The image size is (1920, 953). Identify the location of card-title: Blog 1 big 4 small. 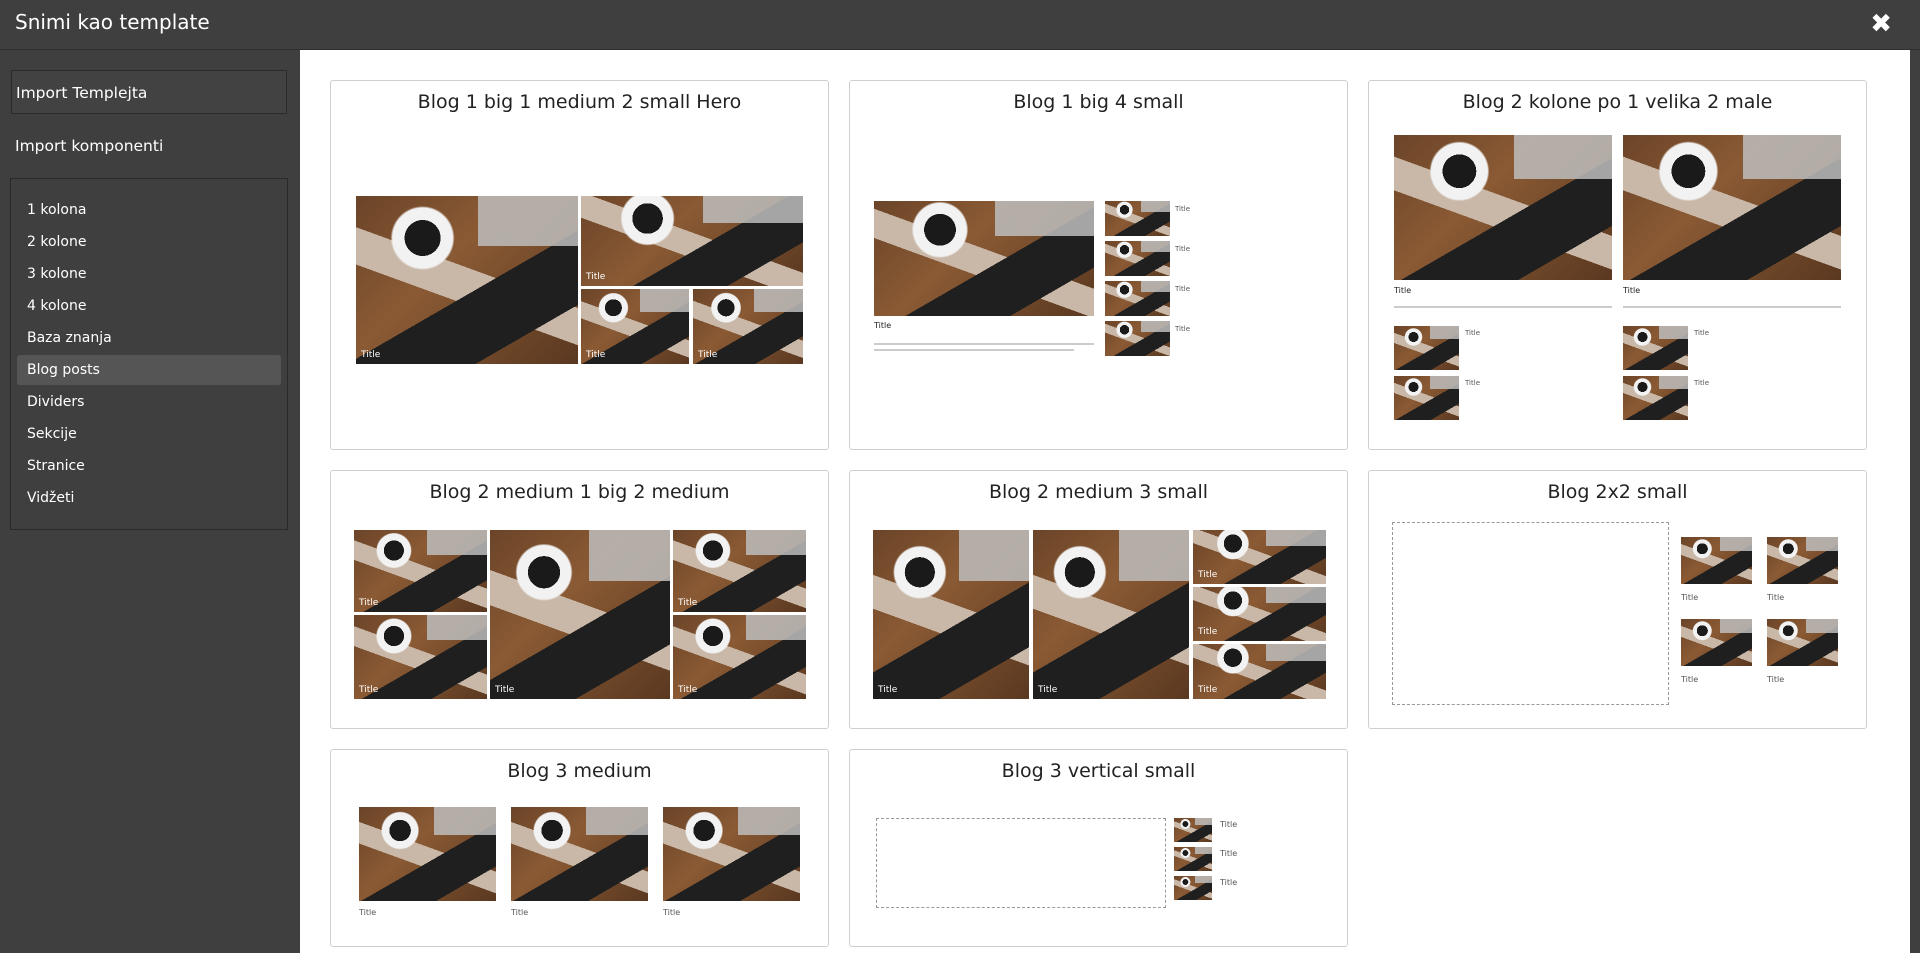
(1098, 102).